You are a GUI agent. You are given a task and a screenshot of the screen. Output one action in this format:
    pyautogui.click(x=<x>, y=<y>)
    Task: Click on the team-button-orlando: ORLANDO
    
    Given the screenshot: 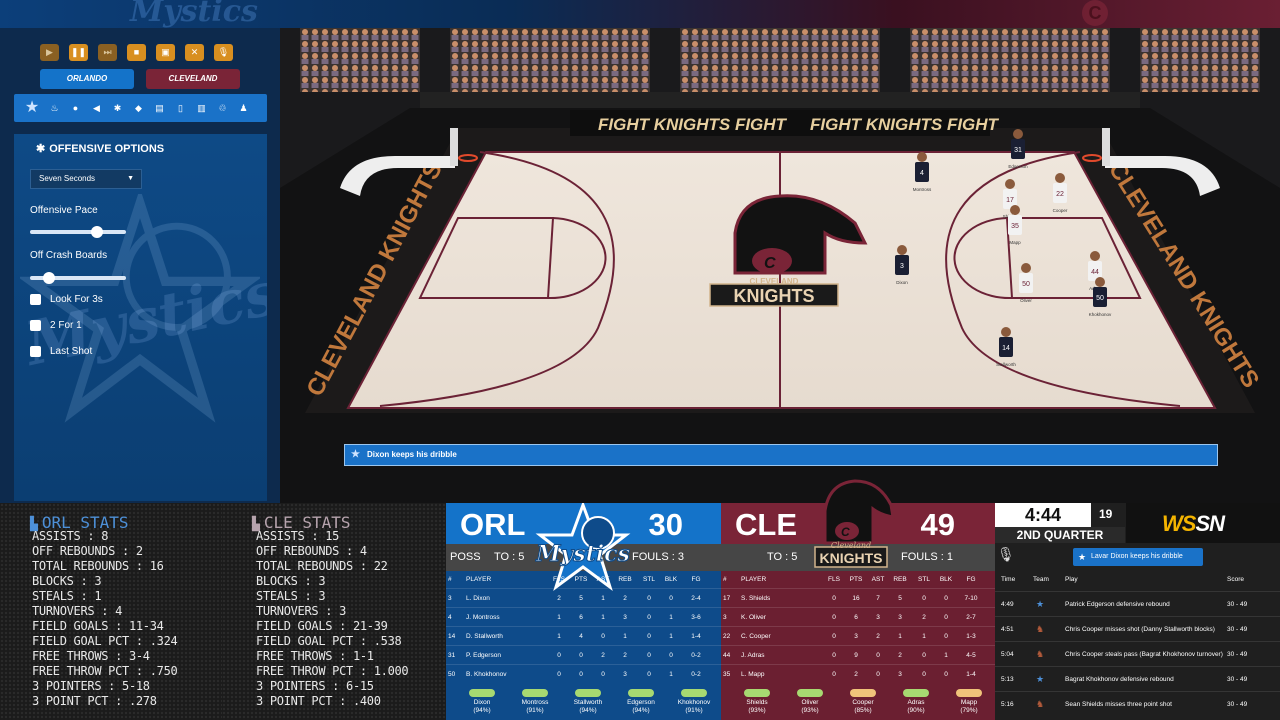 What is the action you would take?
    pyautogui.click(x=87, y=79)
    